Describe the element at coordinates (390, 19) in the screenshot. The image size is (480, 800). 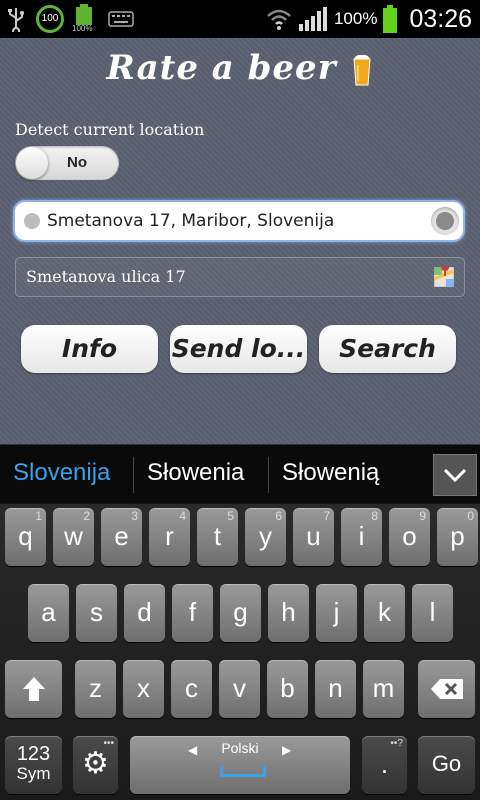
I see `battery-icon` at that location.